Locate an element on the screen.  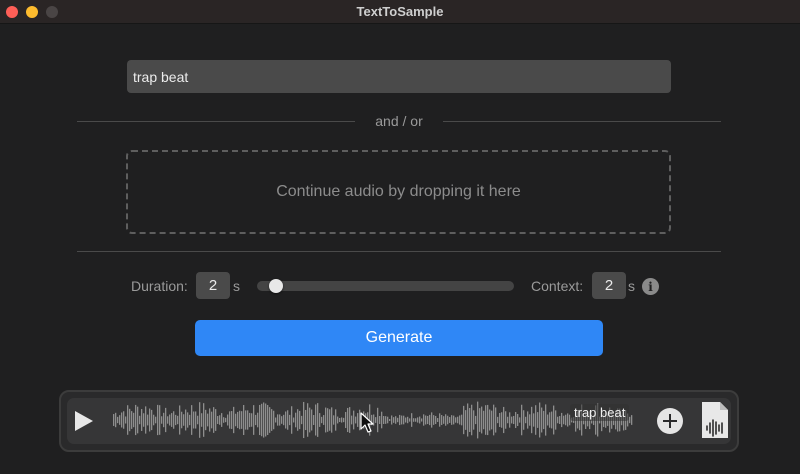
mouse-cursor-icon is located at coordinates (367, 422).